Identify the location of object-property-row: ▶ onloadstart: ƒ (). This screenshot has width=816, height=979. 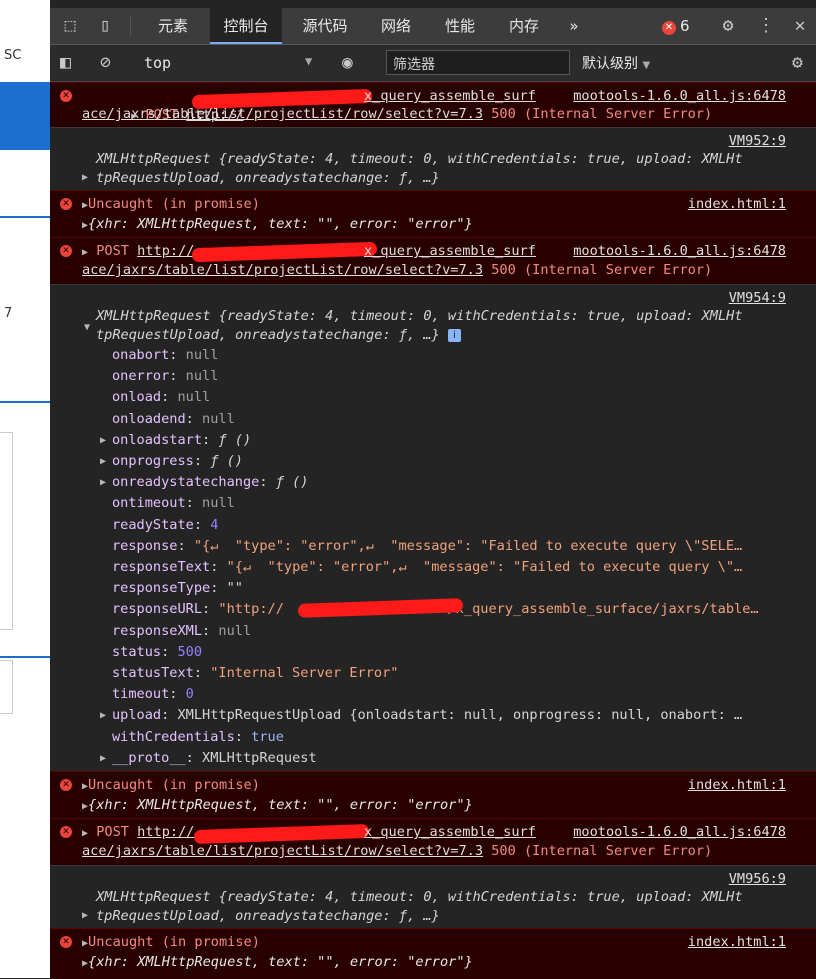
(175, 440).